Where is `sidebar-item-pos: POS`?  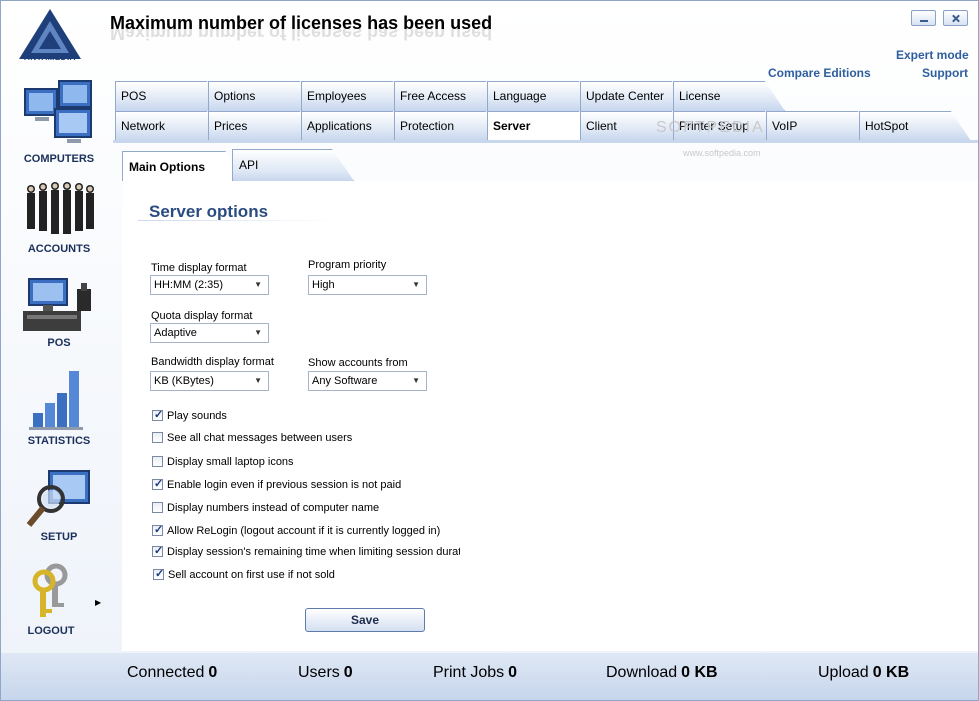
sidebar-item-pos: POS is located at coordinates (59, 312).